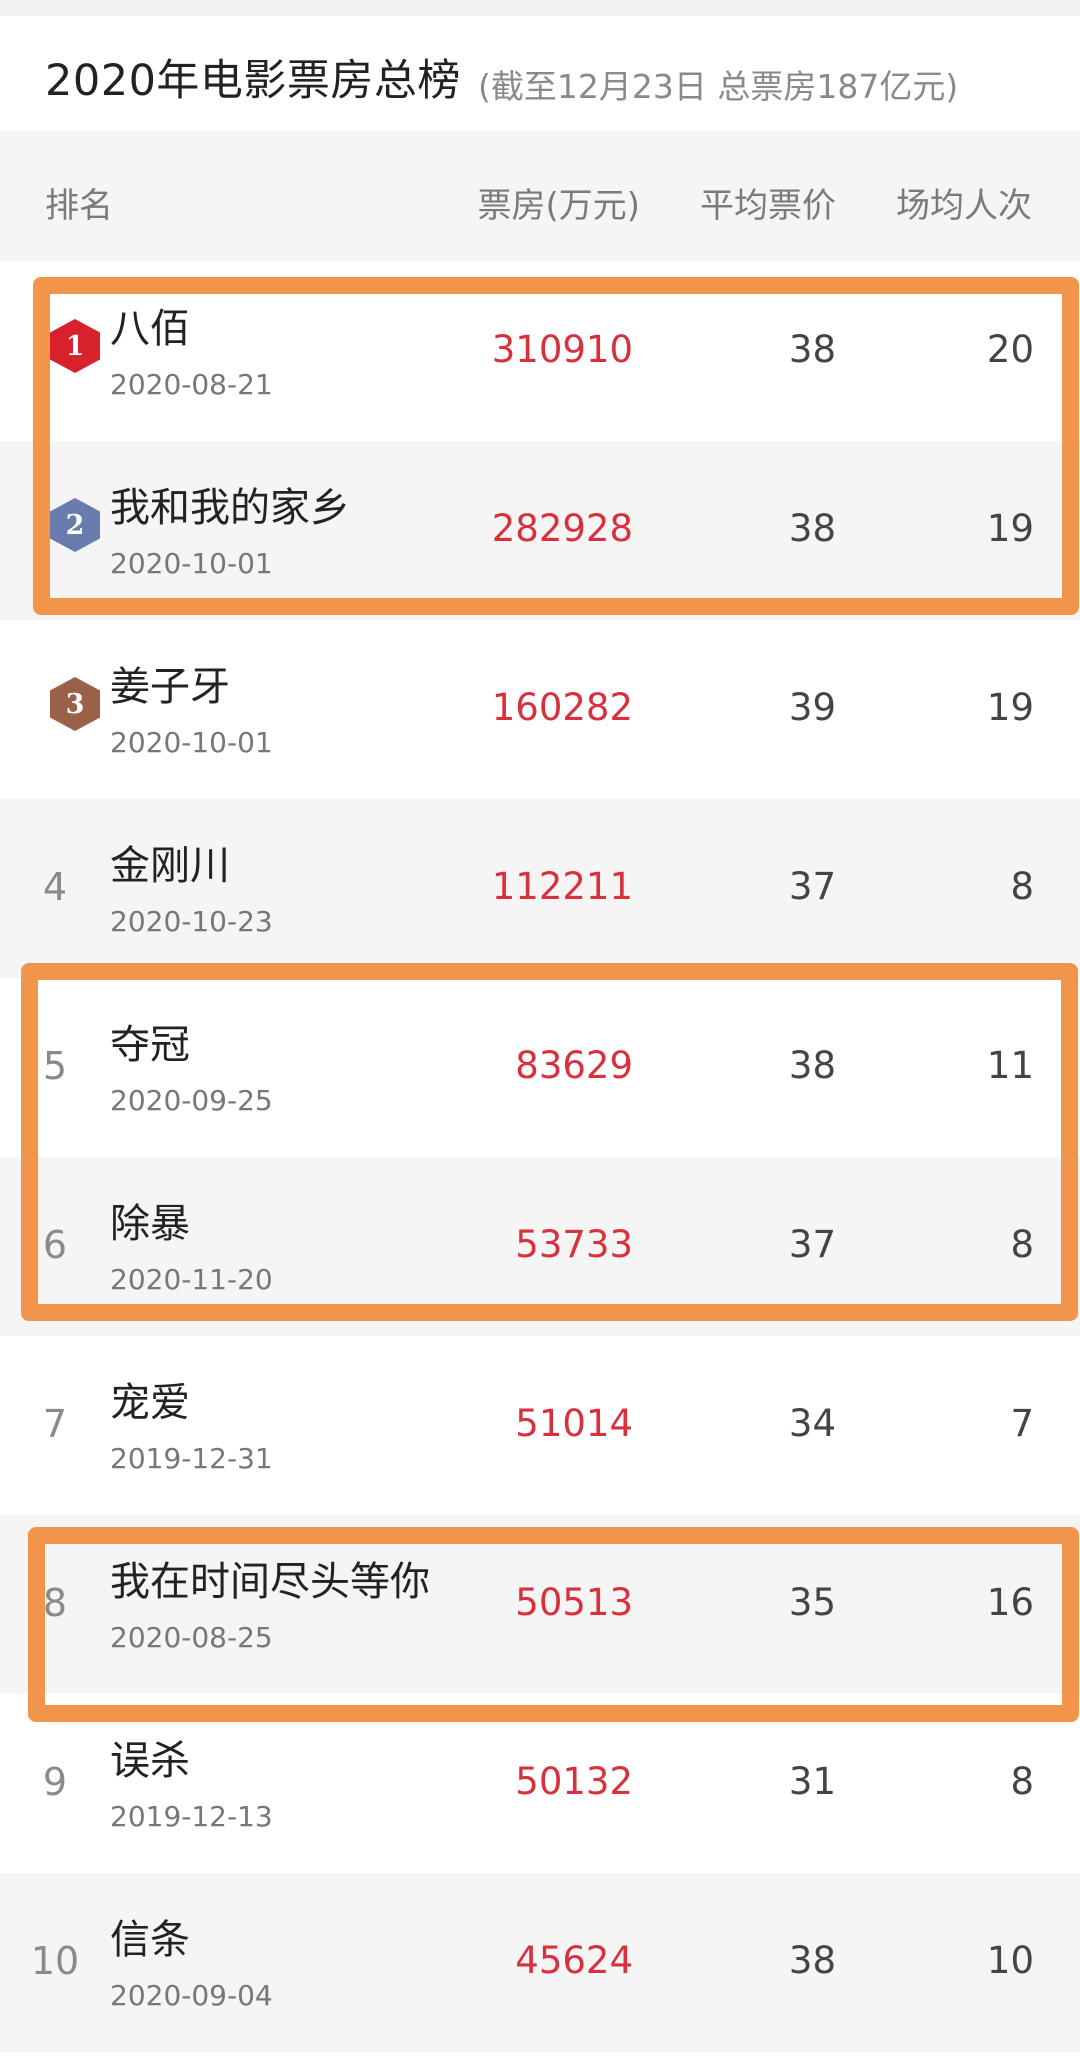 The height and width of the screenshot is (2066, 1080). What do you see at coordinates (55, 1961) in the screenshot?
I see `rank-number: 10` at bounding box center [55, 1961].